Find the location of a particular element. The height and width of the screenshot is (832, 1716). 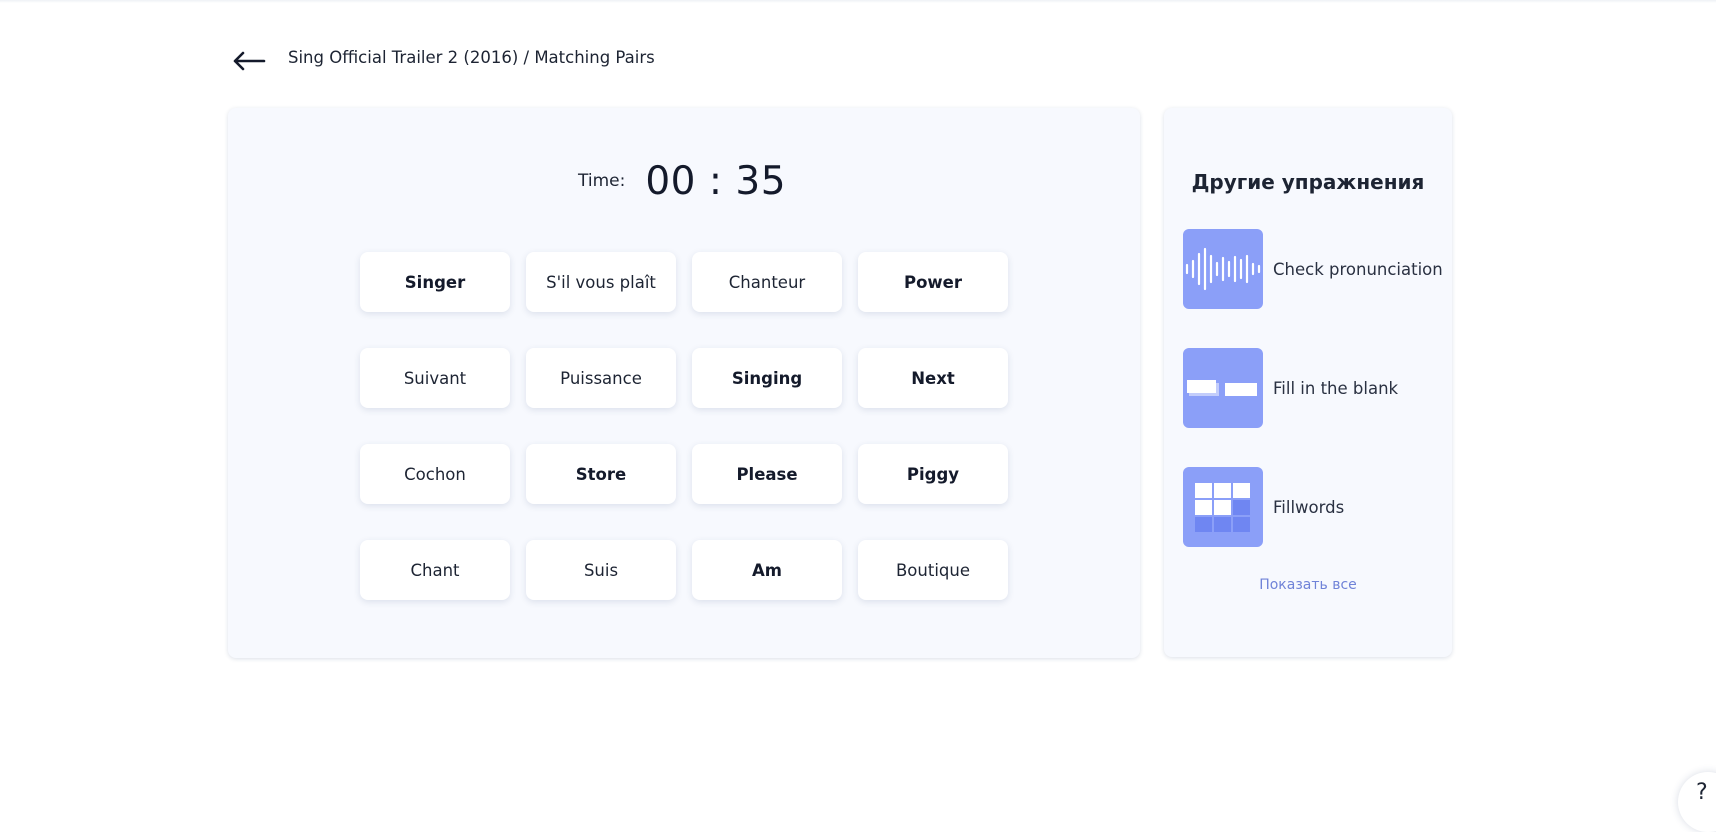

timer-value: 00 : 35 is located at coordinates (716, 181).